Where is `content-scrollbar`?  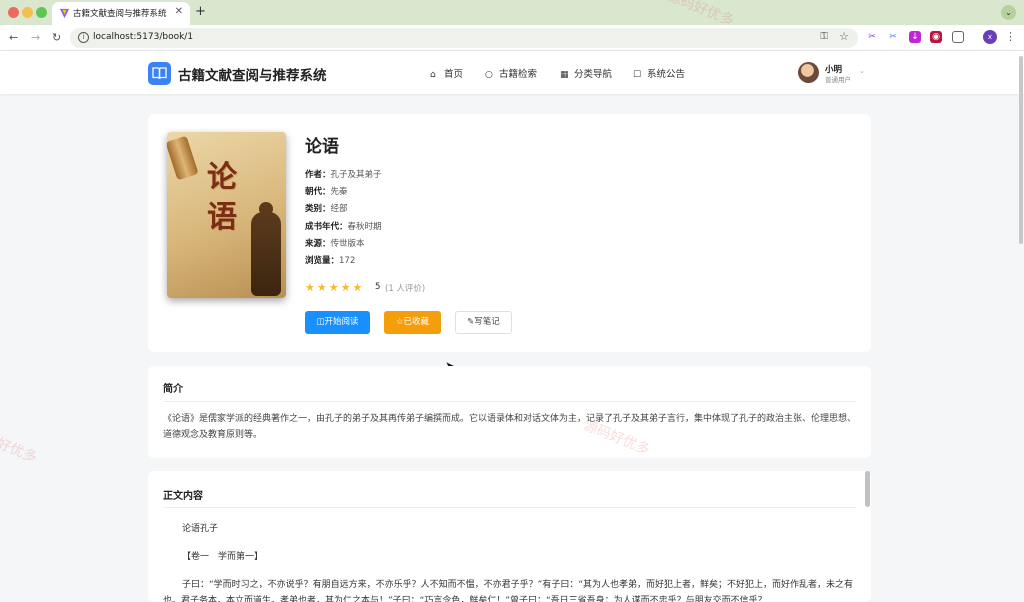 content-scrollbar is located at coordinates (867, 489).